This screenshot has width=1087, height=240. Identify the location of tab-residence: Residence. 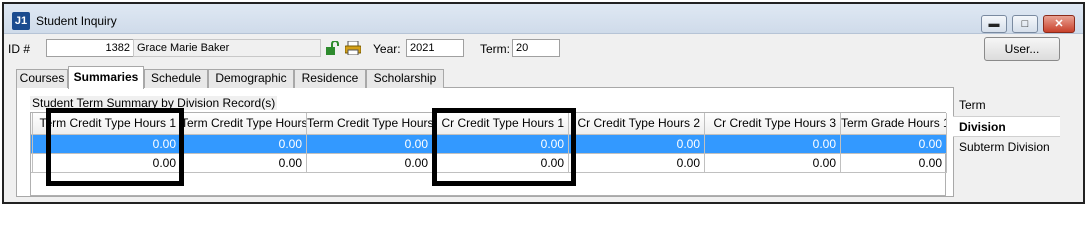
(330, 78).